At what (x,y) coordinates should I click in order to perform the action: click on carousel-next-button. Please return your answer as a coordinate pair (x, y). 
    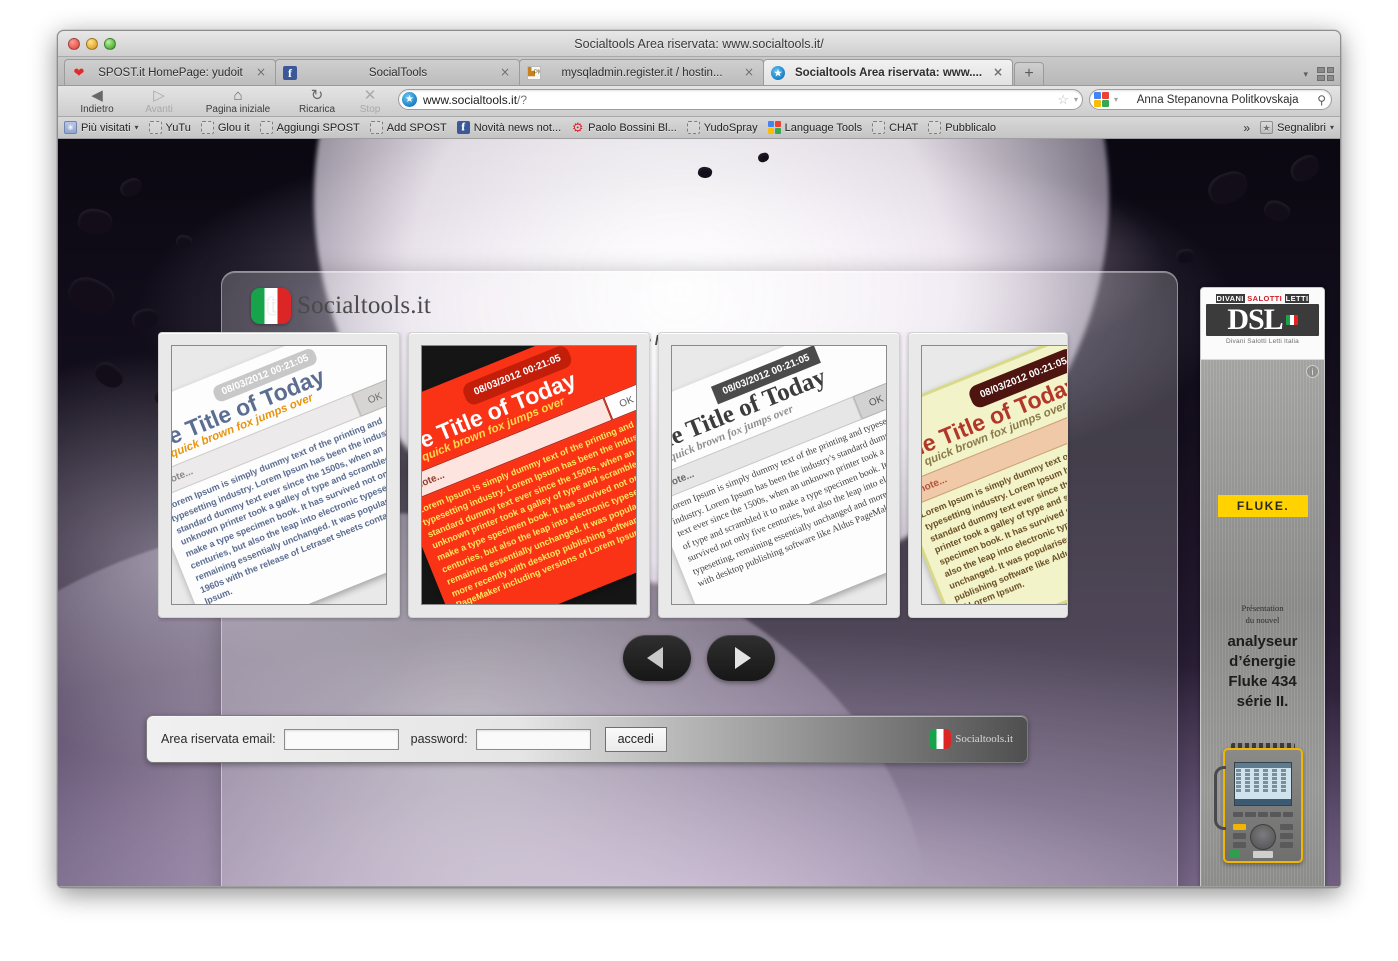
    Looking at the image, I should click on (741, 658).